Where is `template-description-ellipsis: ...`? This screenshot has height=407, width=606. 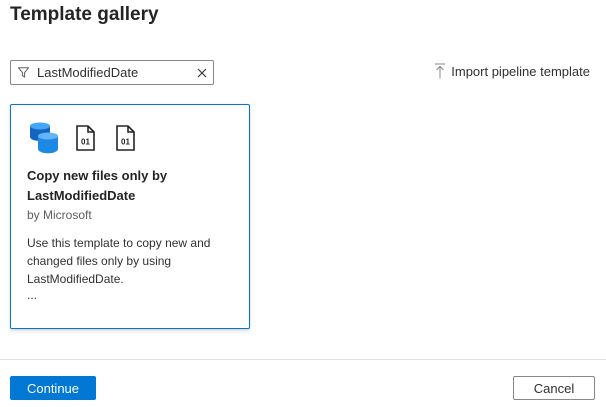
template-description-ellipsis: ... is located at coordinates (32, 295).